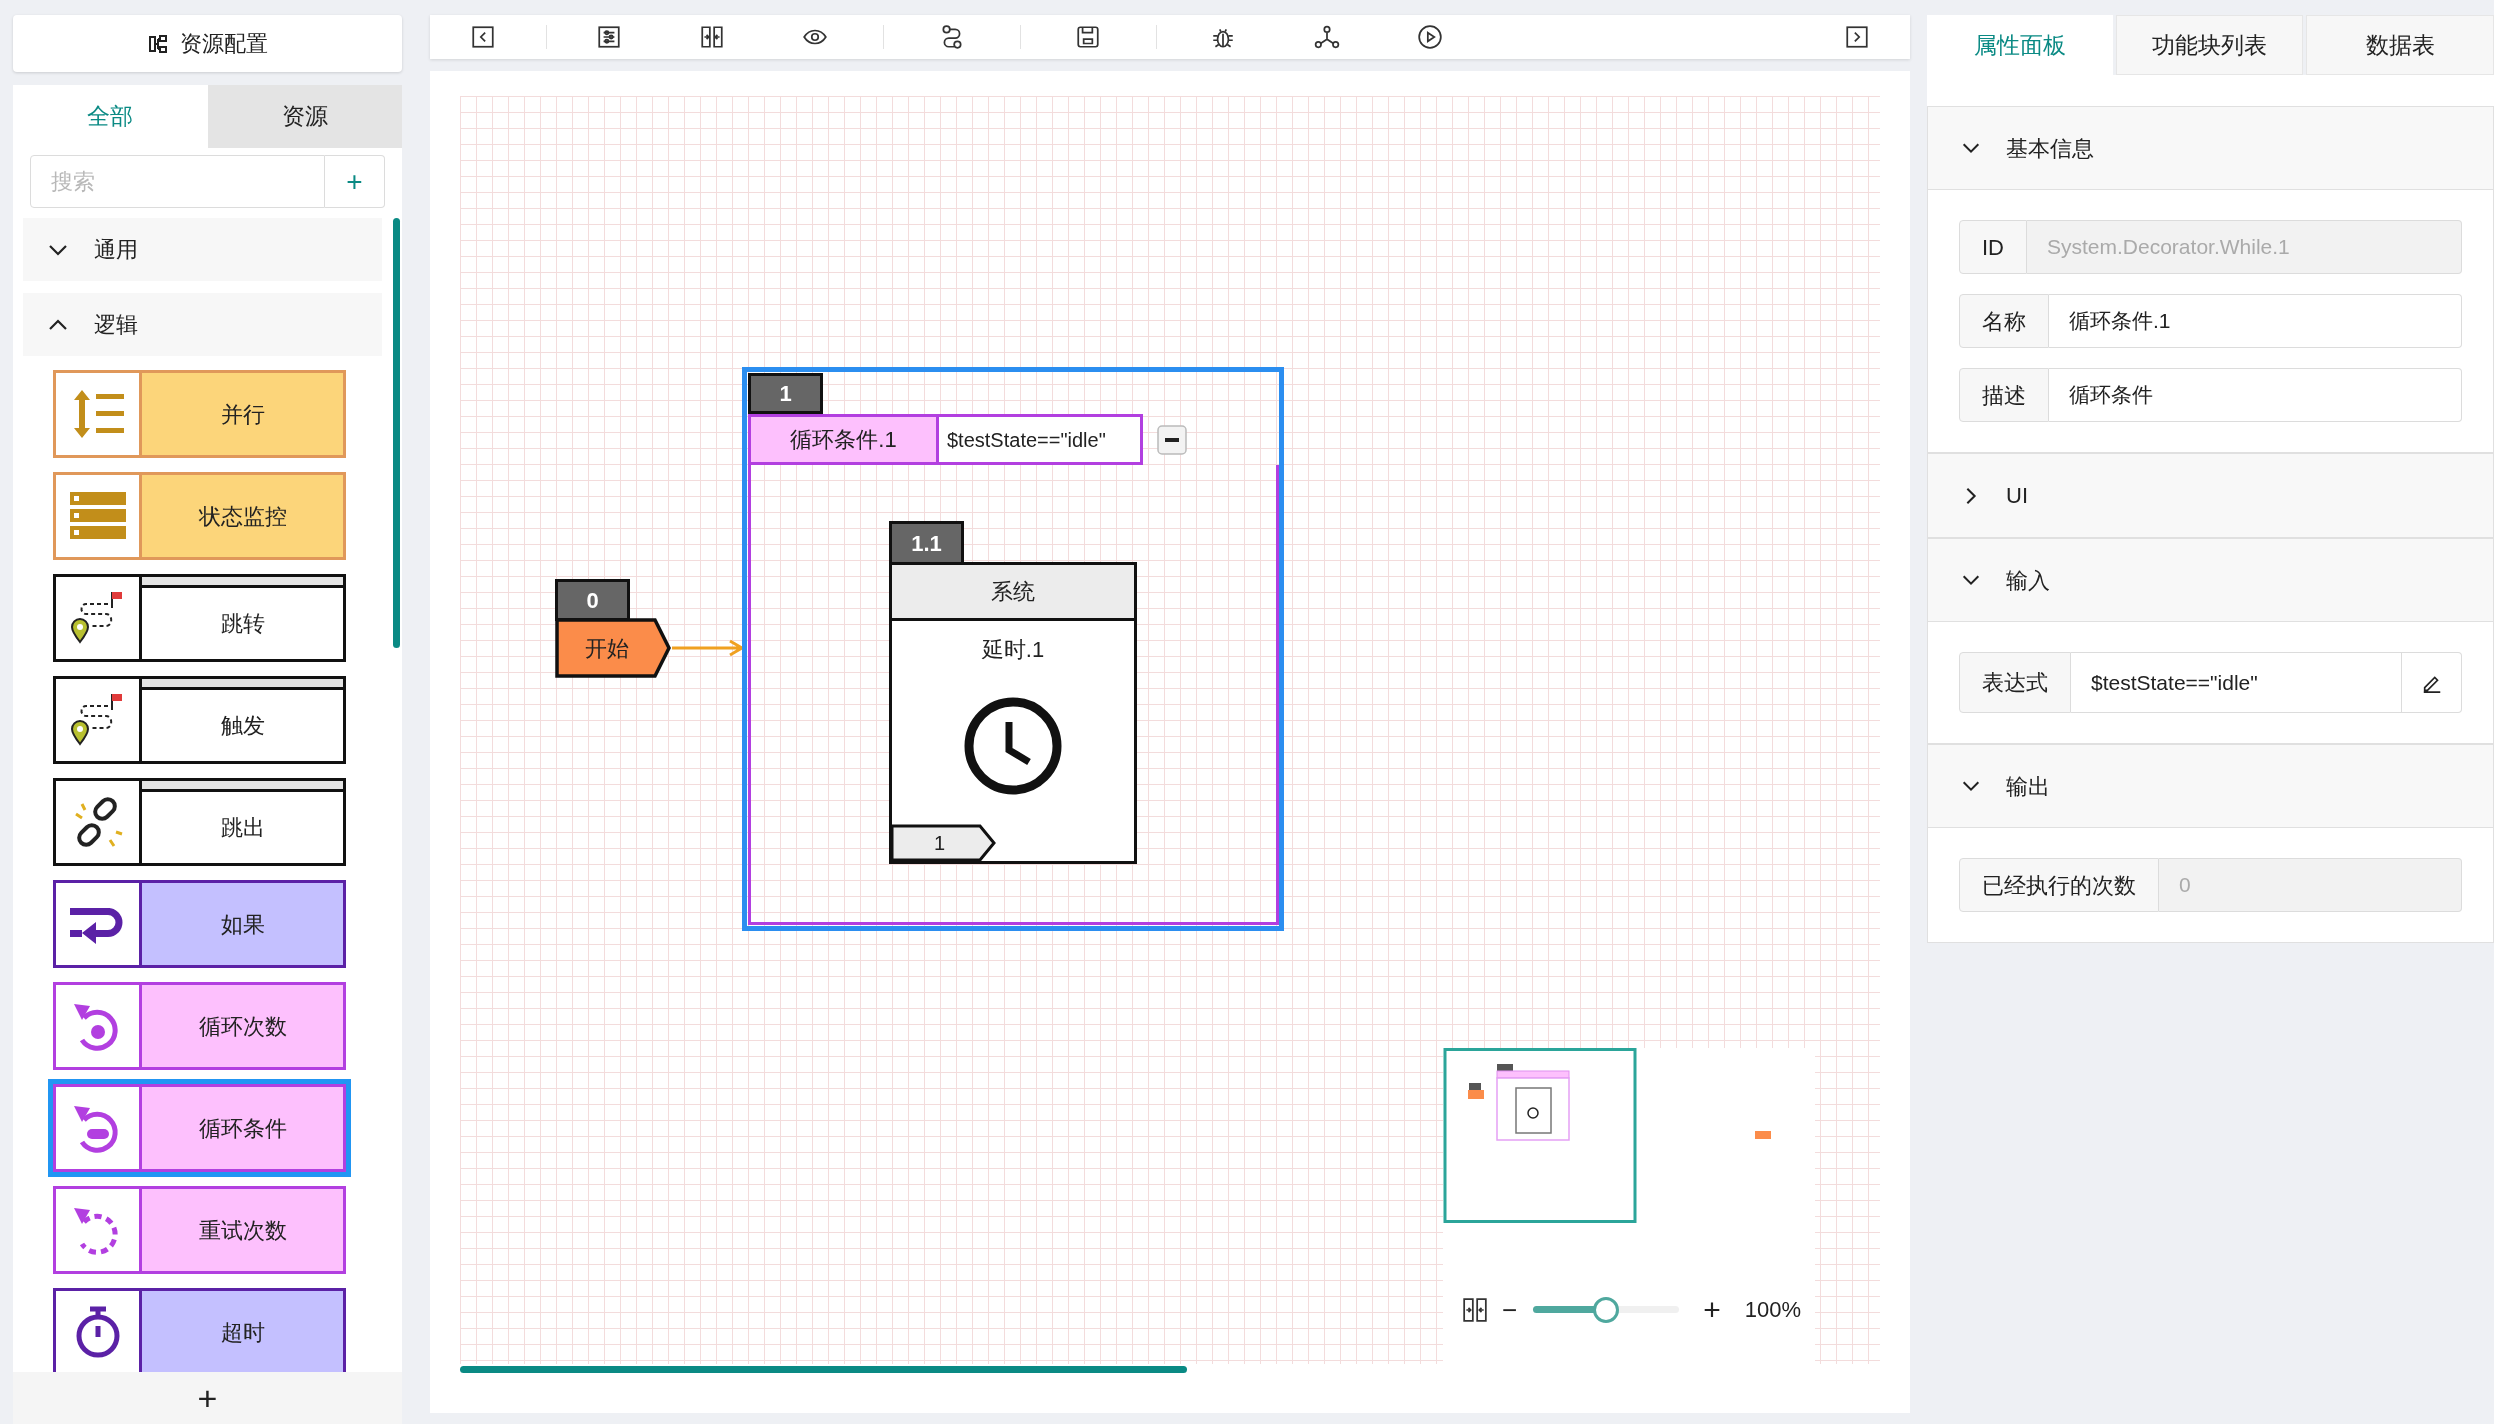 The image size is (2494, 1424). I want to click on panel-title: 资源配置, so click(223, 44).